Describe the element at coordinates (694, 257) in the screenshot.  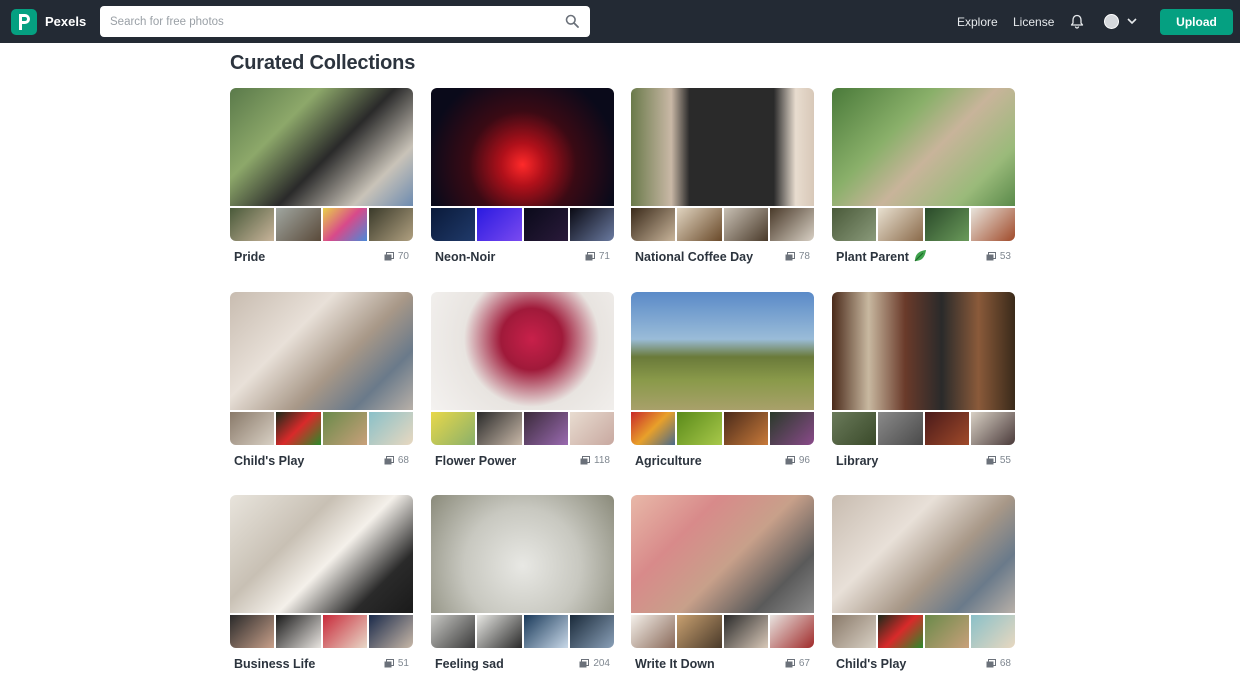
I see `collection-title: National Coffee Day` at that location.